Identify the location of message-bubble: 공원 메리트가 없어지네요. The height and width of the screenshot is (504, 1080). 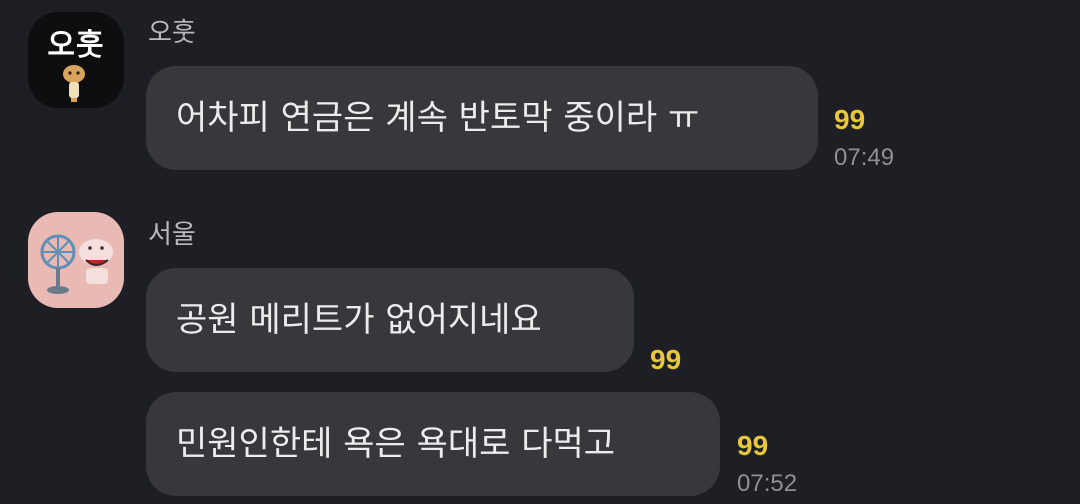
(390, 320).